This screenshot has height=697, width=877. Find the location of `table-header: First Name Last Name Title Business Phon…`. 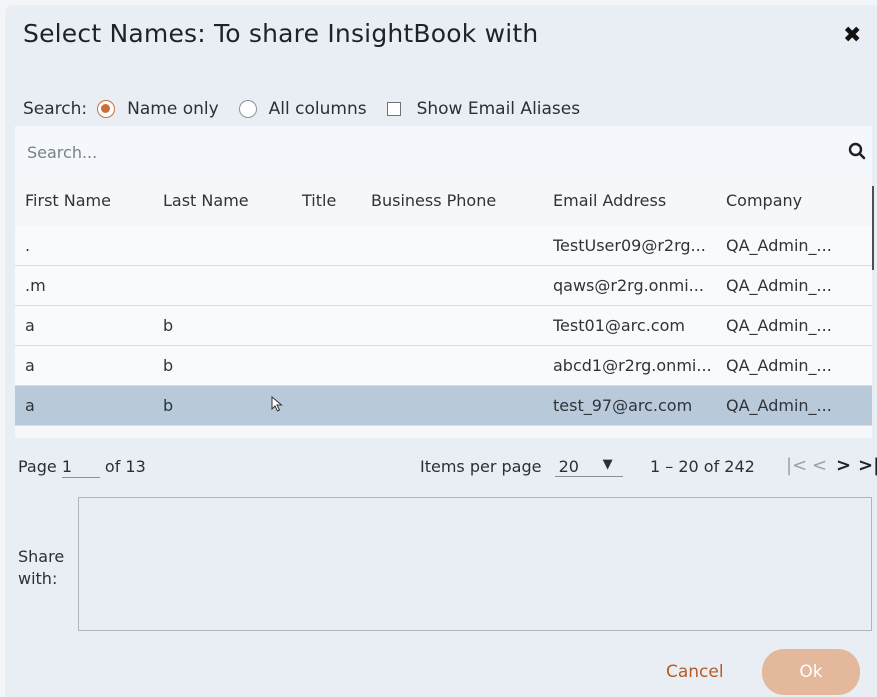

table-header: First Name Last Name Title Business Phon… is located at coordinates (443, 201).